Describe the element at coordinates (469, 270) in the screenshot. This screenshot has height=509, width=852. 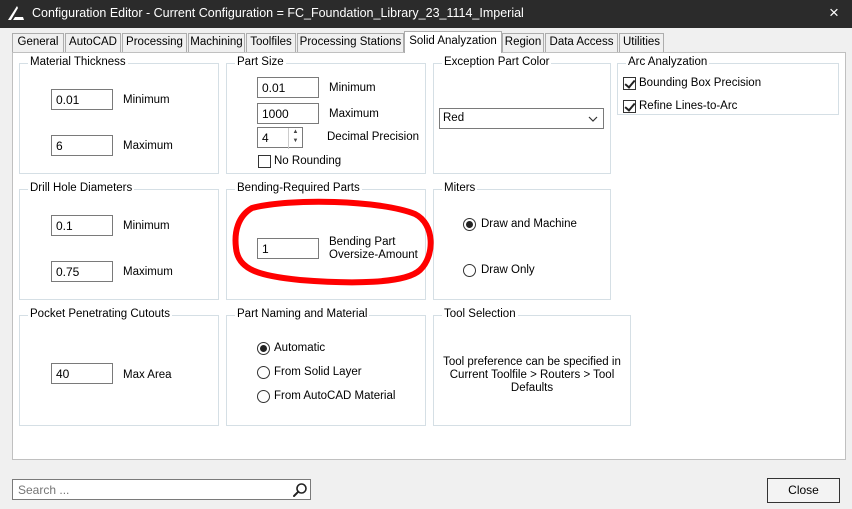
I see `radio-draw-only` at that location.